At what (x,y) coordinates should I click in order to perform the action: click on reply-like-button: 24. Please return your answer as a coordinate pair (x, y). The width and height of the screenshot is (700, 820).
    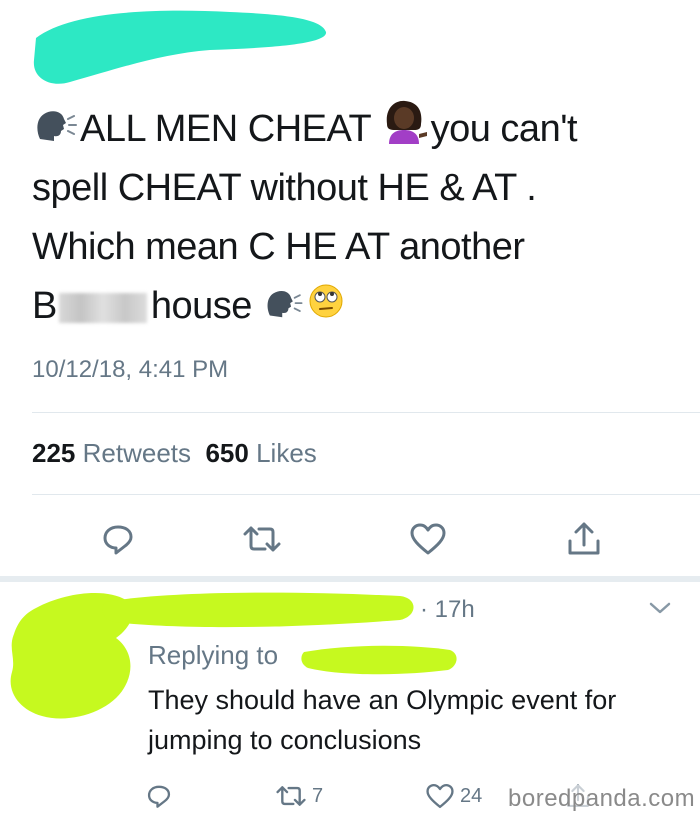
    Looking at the image, I should click on (454, 796).